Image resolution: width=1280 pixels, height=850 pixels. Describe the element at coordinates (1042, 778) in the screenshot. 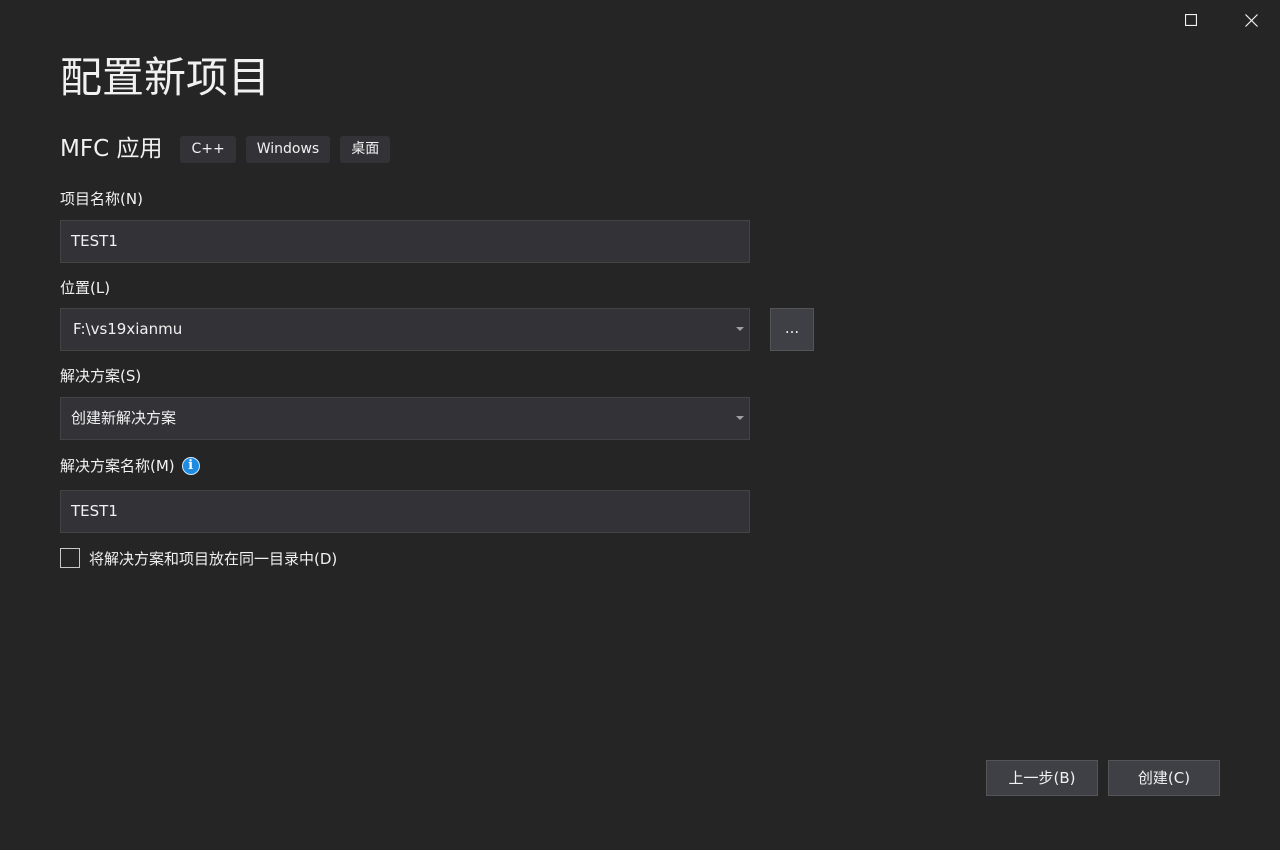

I see `back-button: 上一步(B)` at that location.